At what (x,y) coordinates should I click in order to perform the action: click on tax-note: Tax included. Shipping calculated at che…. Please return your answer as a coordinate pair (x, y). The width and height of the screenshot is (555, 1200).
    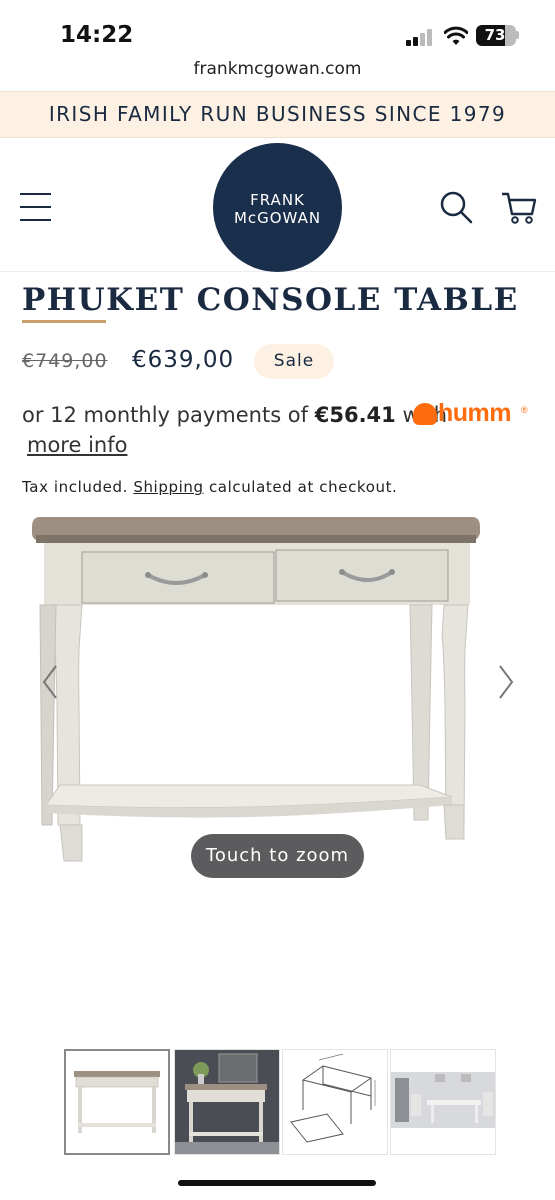
    Looking at the image, I should click on (209, 487).